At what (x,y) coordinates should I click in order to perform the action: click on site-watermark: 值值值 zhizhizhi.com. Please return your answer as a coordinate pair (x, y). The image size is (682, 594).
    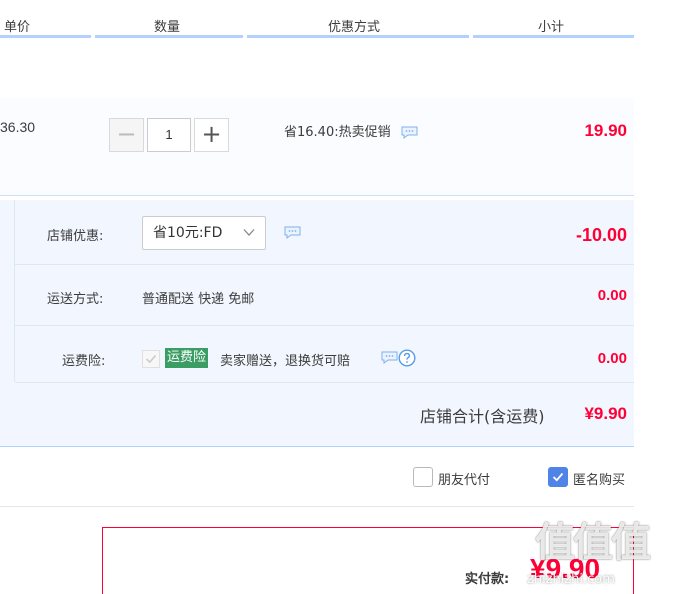
    Looking at the image, I should click on (603, 552).